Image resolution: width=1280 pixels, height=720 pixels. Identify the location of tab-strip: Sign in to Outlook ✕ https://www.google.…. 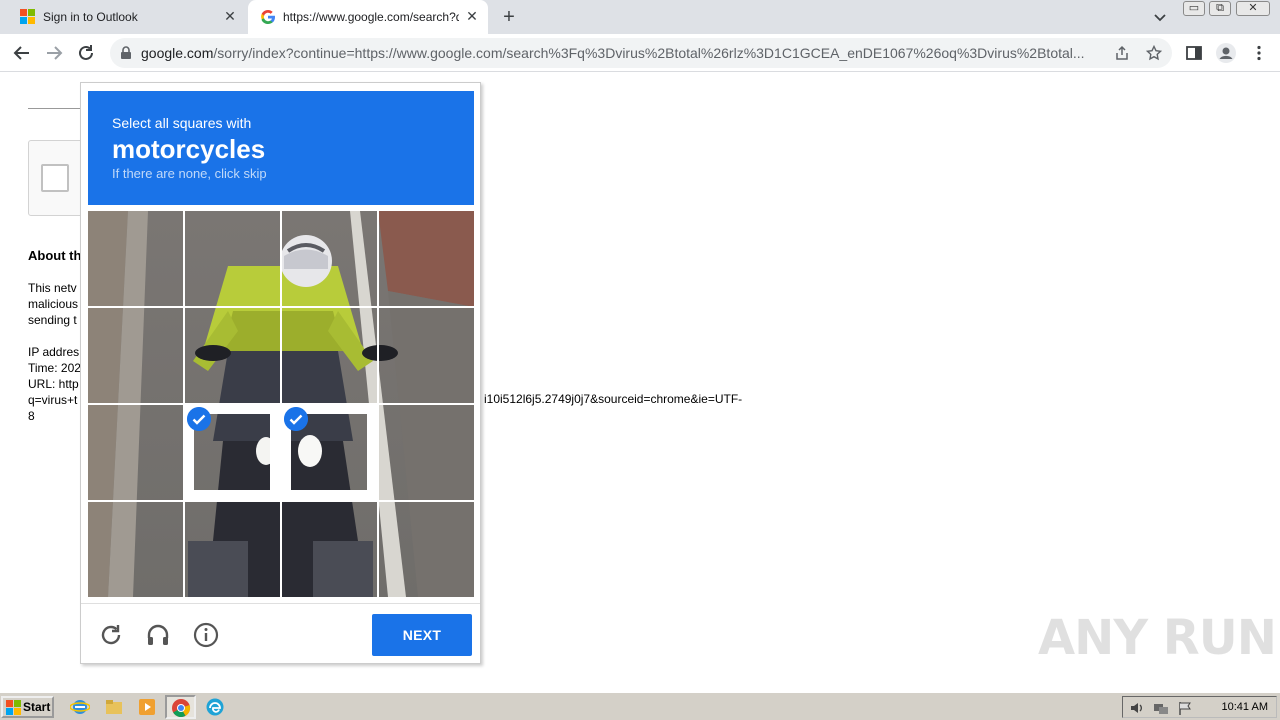
(640, 17).